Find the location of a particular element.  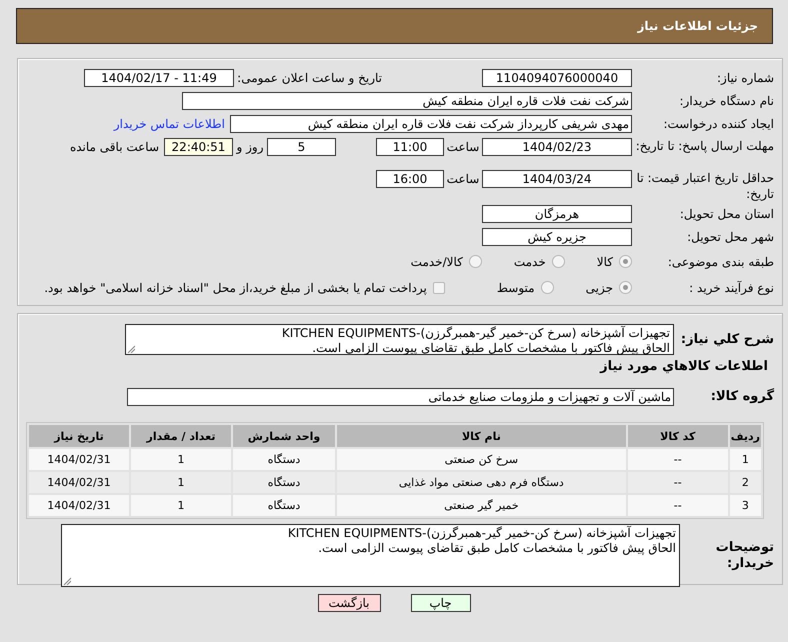

column-header: نام کالا is located at coordinates (481, 436).